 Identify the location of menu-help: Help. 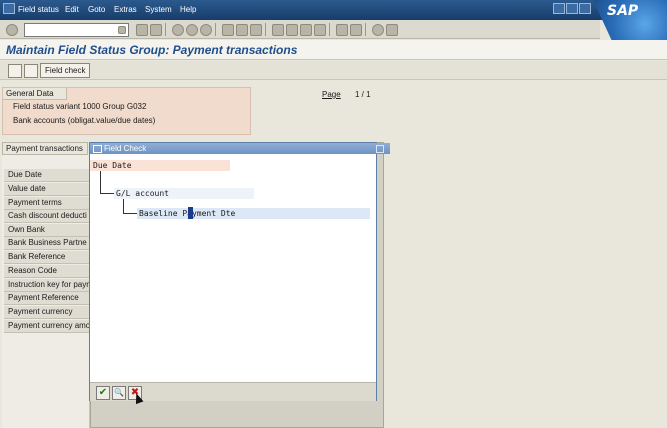
(188, 9).